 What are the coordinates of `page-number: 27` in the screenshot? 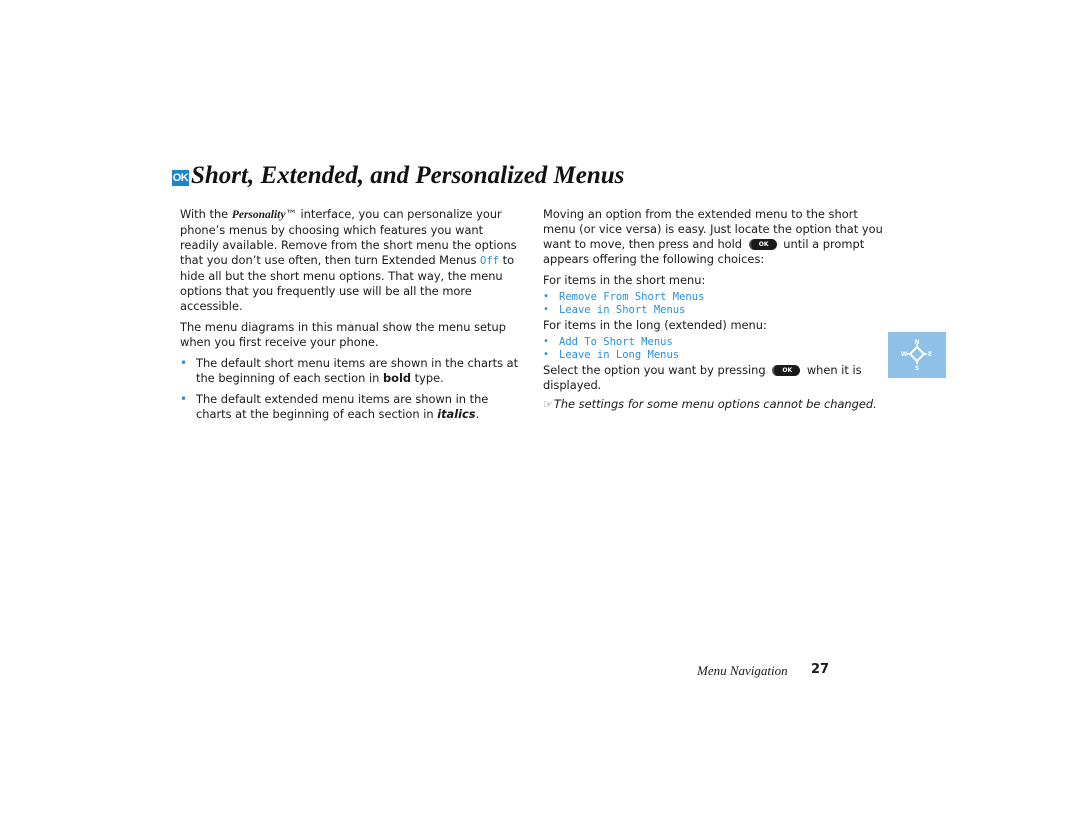 It's located at (820, 669).